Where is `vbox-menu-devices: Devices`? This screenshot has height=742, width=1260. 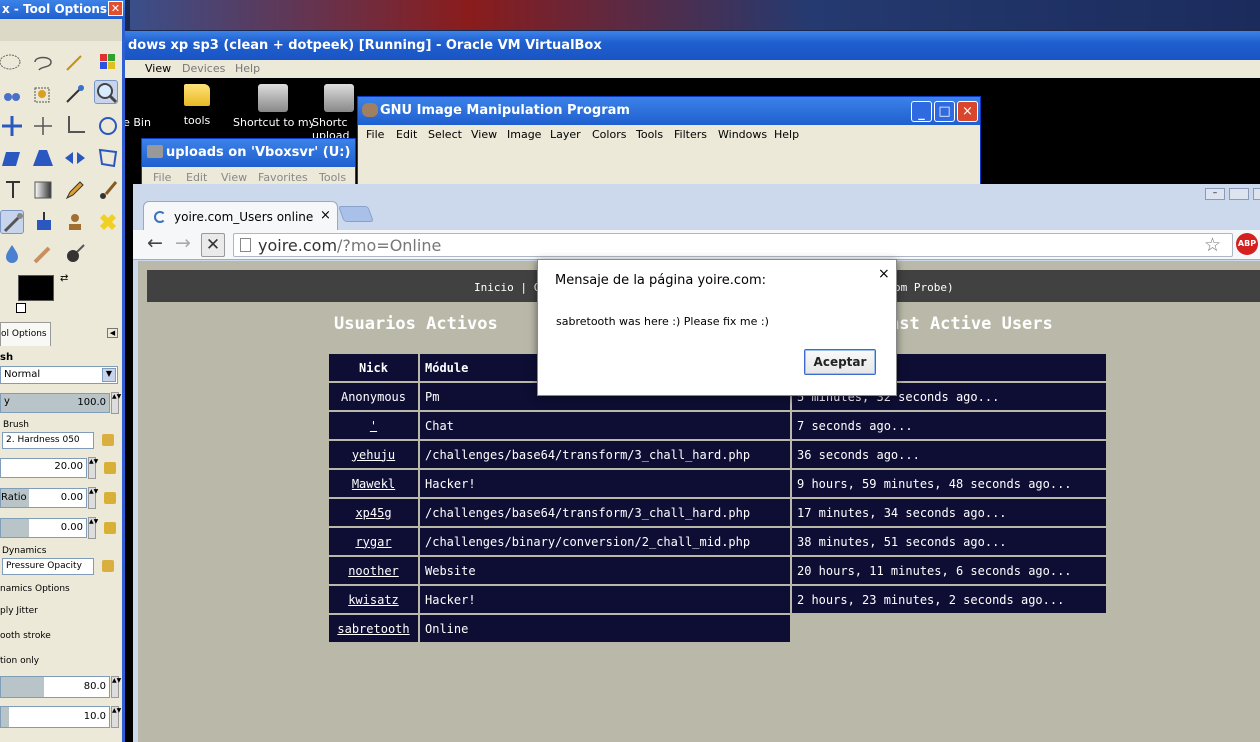
vbox-menu-devices: Devices is located at coordinates (203, 68).